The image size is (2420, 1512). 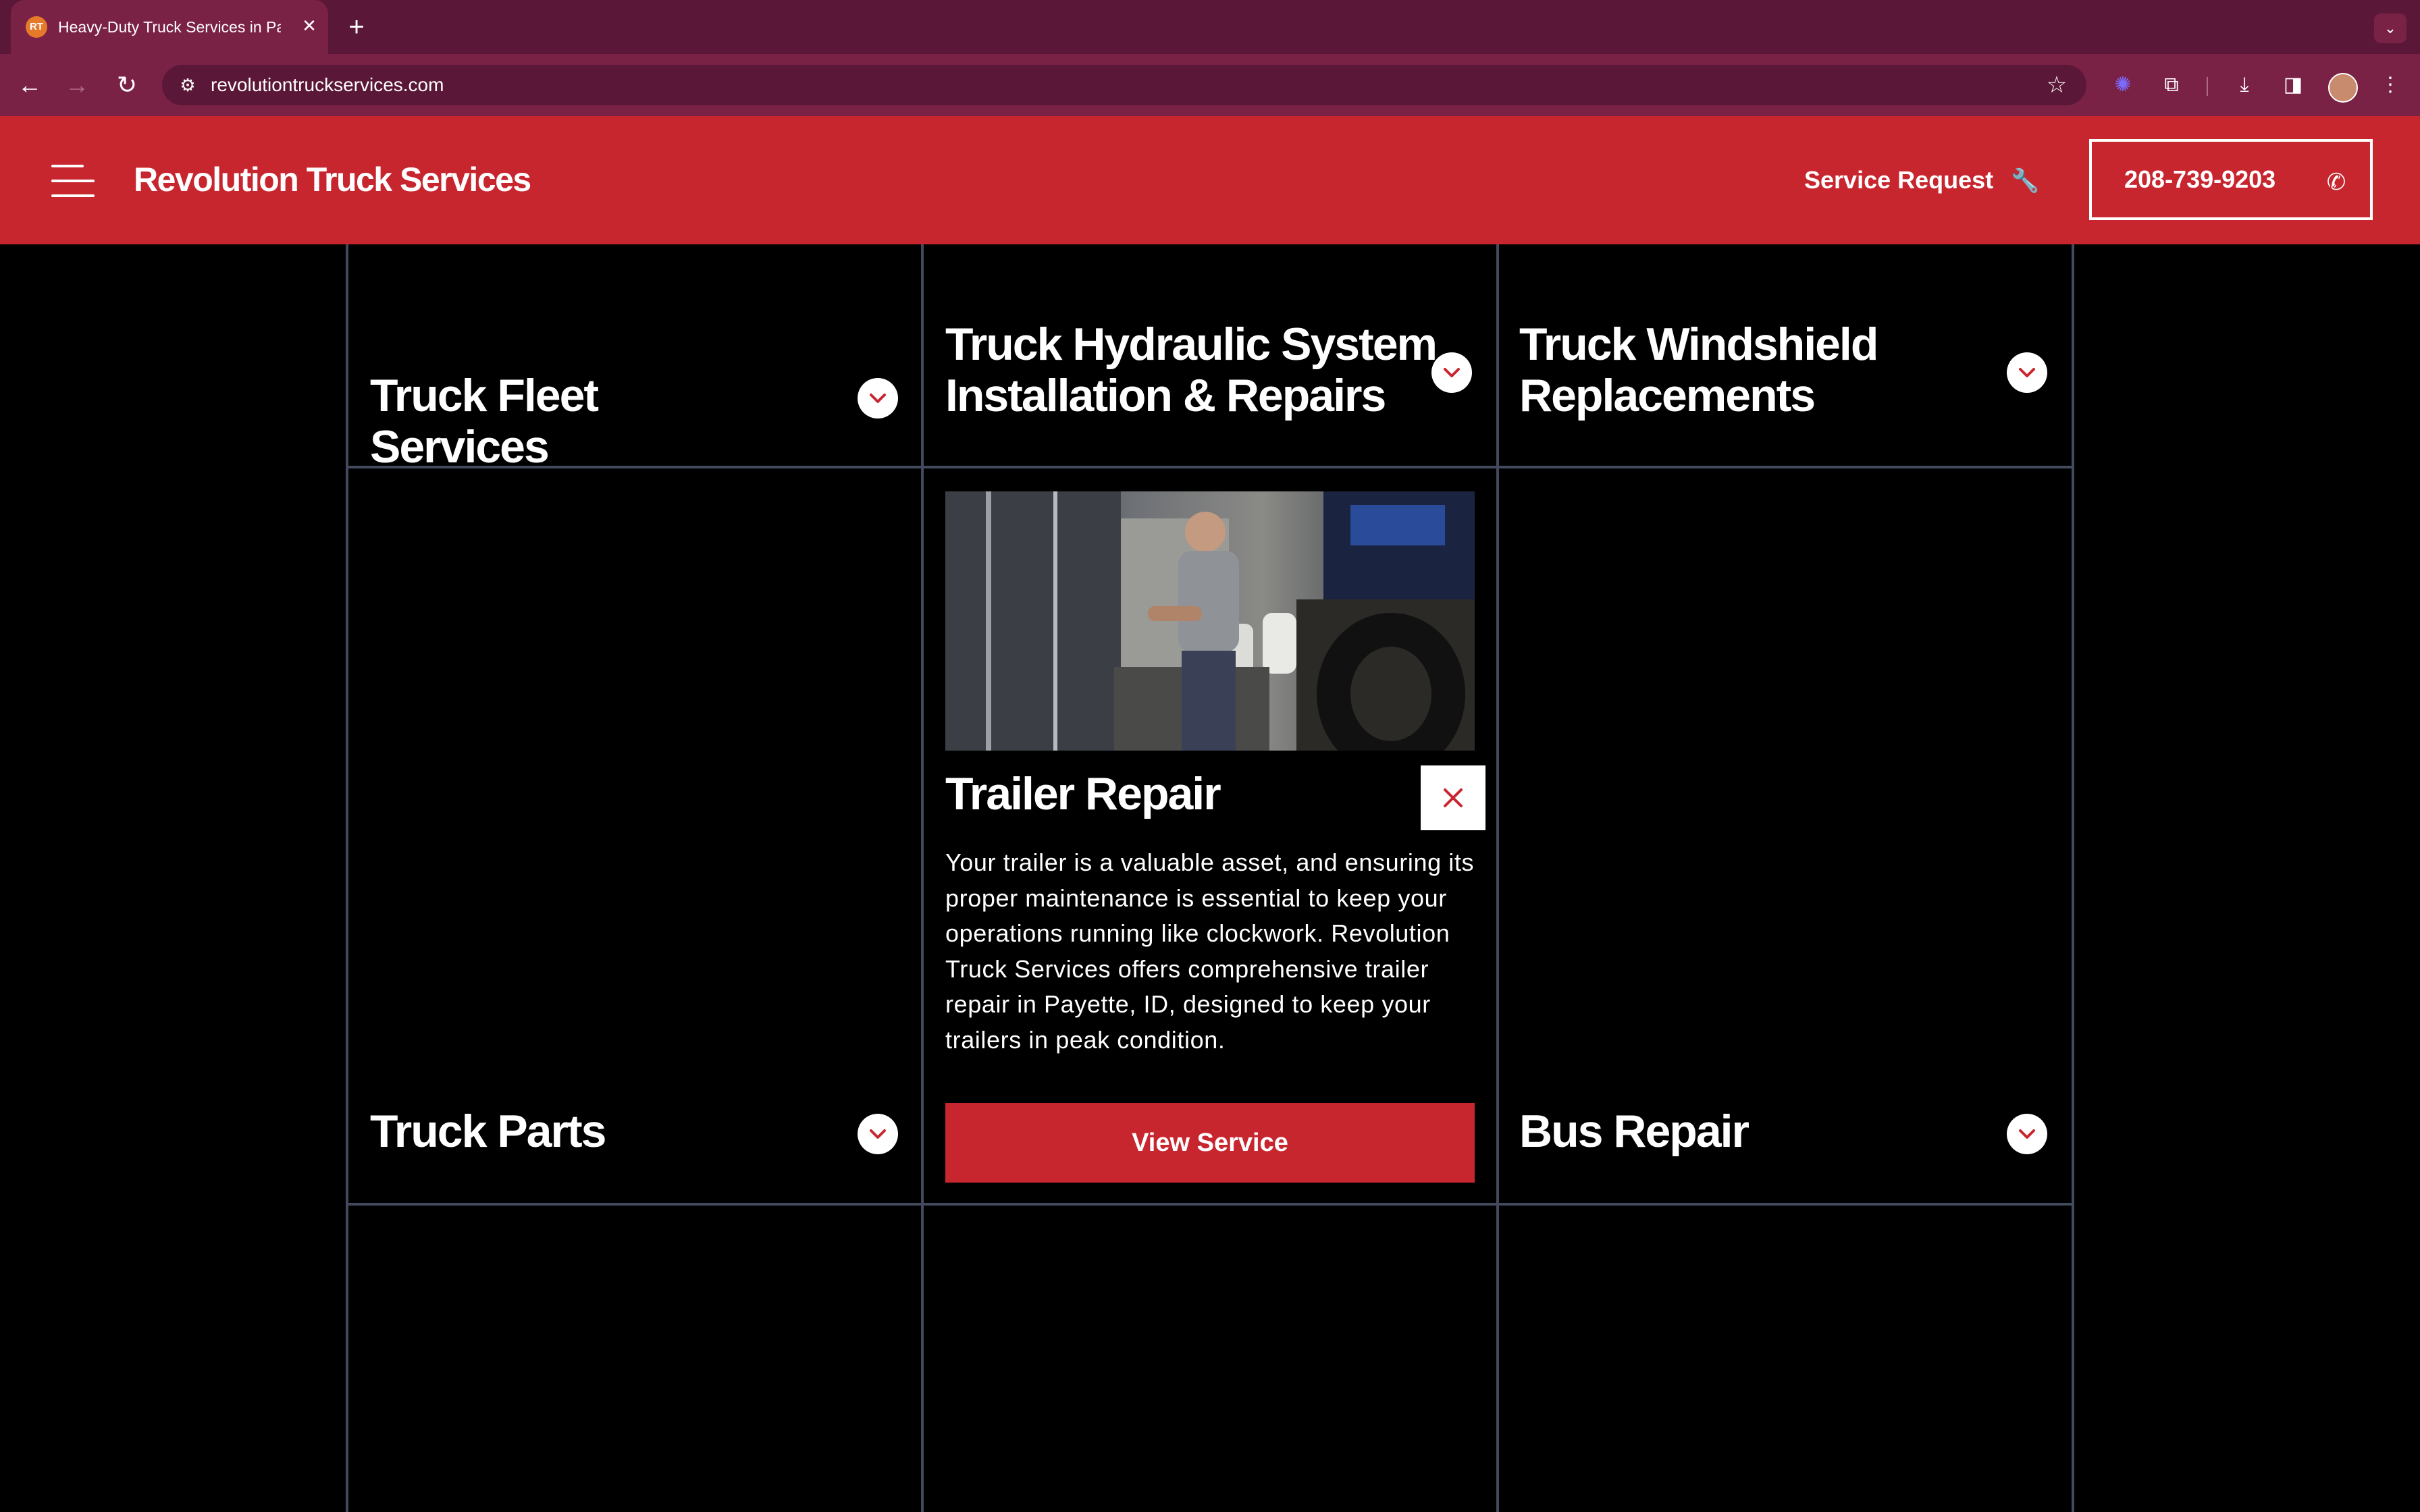 What do you see at coordinates (77, 85) in the screenshot?
I see `forward-icon: →` at bounding box center [77, 85].